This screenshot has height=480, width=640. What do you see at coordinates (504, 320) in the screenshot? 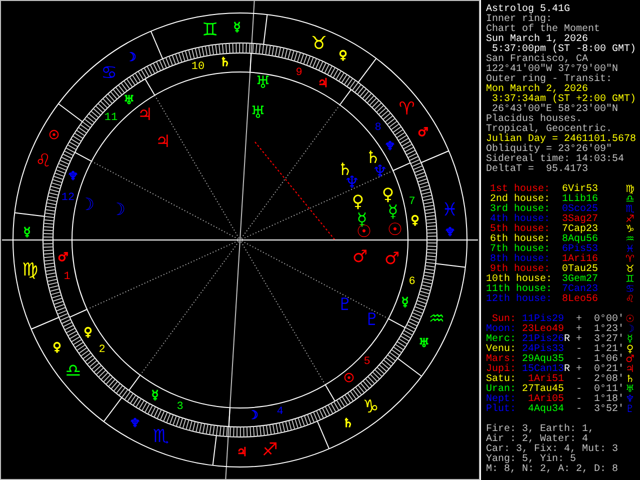
I see `planet-name: Sun:` at bounding box center [504, 320].